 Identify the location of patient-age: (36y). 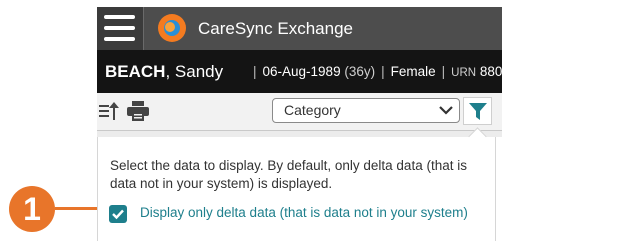
(360, 71).